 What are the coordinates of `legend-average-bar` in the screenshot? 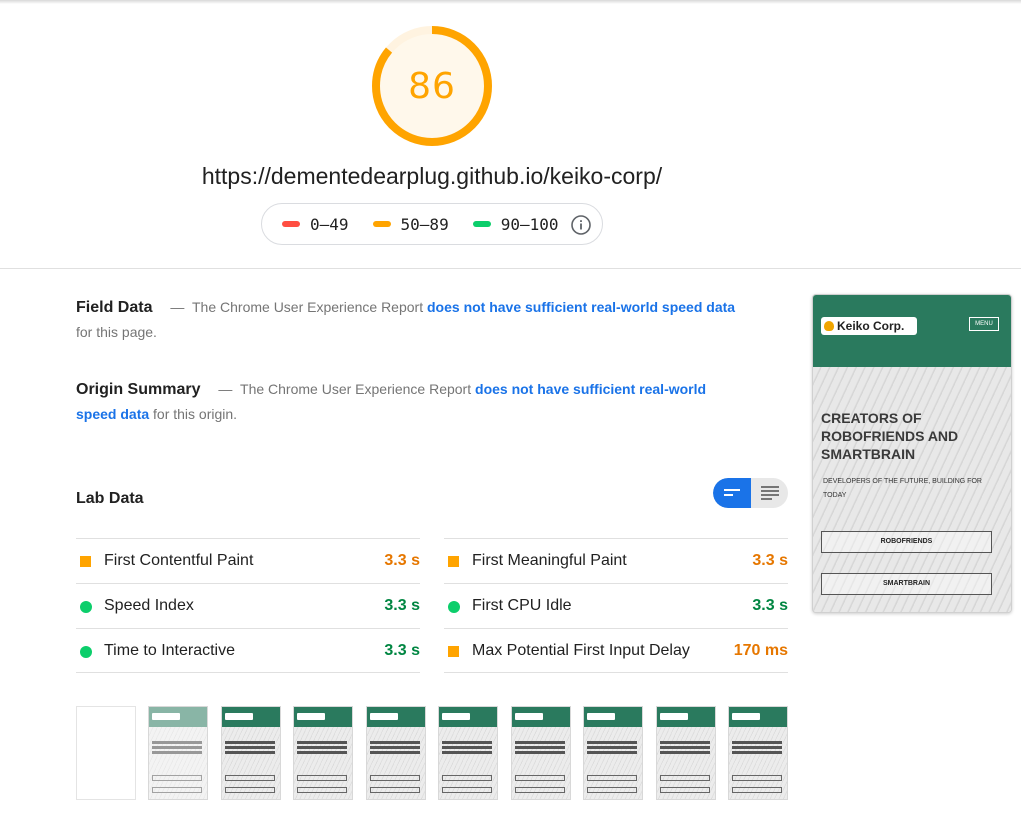 It's located at (381, 224).